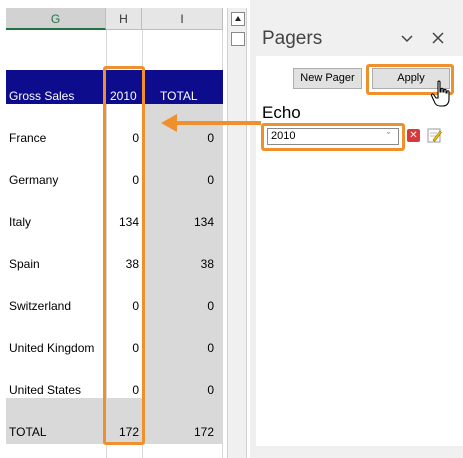  Describe the element at coordinates (20, 222) in the screenshot. I see `cell-row-label: Italy` at that location.